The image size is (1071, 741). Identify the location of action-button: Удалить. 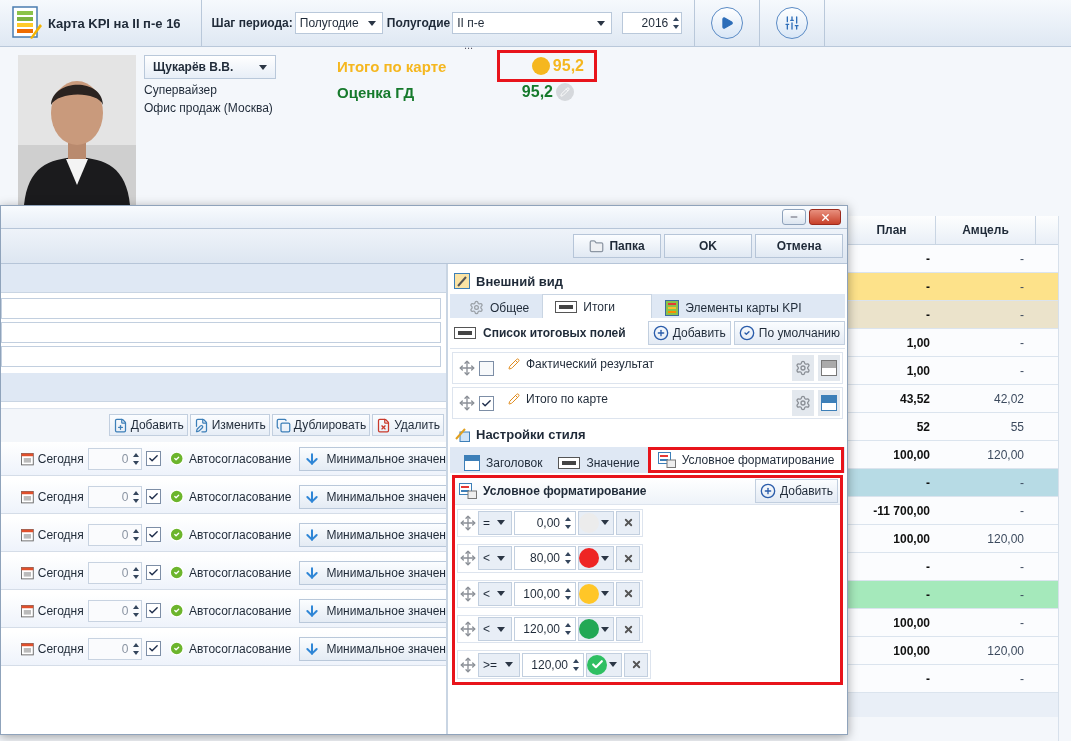
(408, 425).